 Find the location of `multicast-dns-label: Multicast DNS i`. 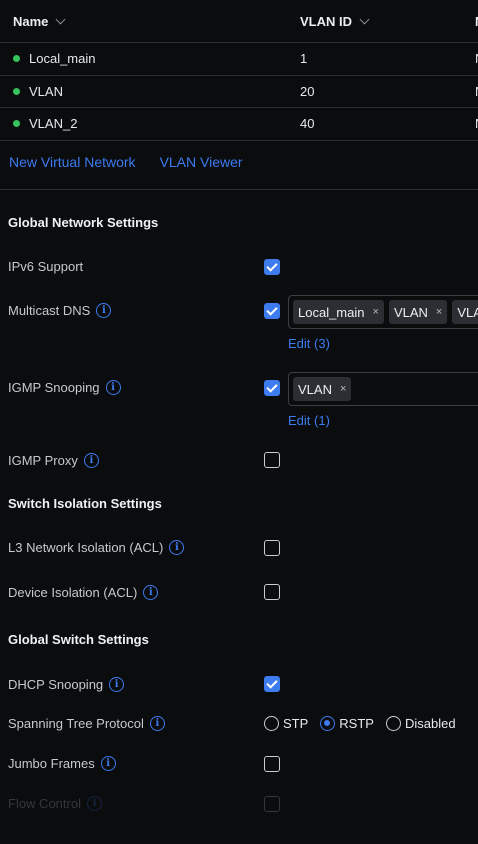

multicast-dns-label: Multicast DNS i is located at coordinates (60, 310).